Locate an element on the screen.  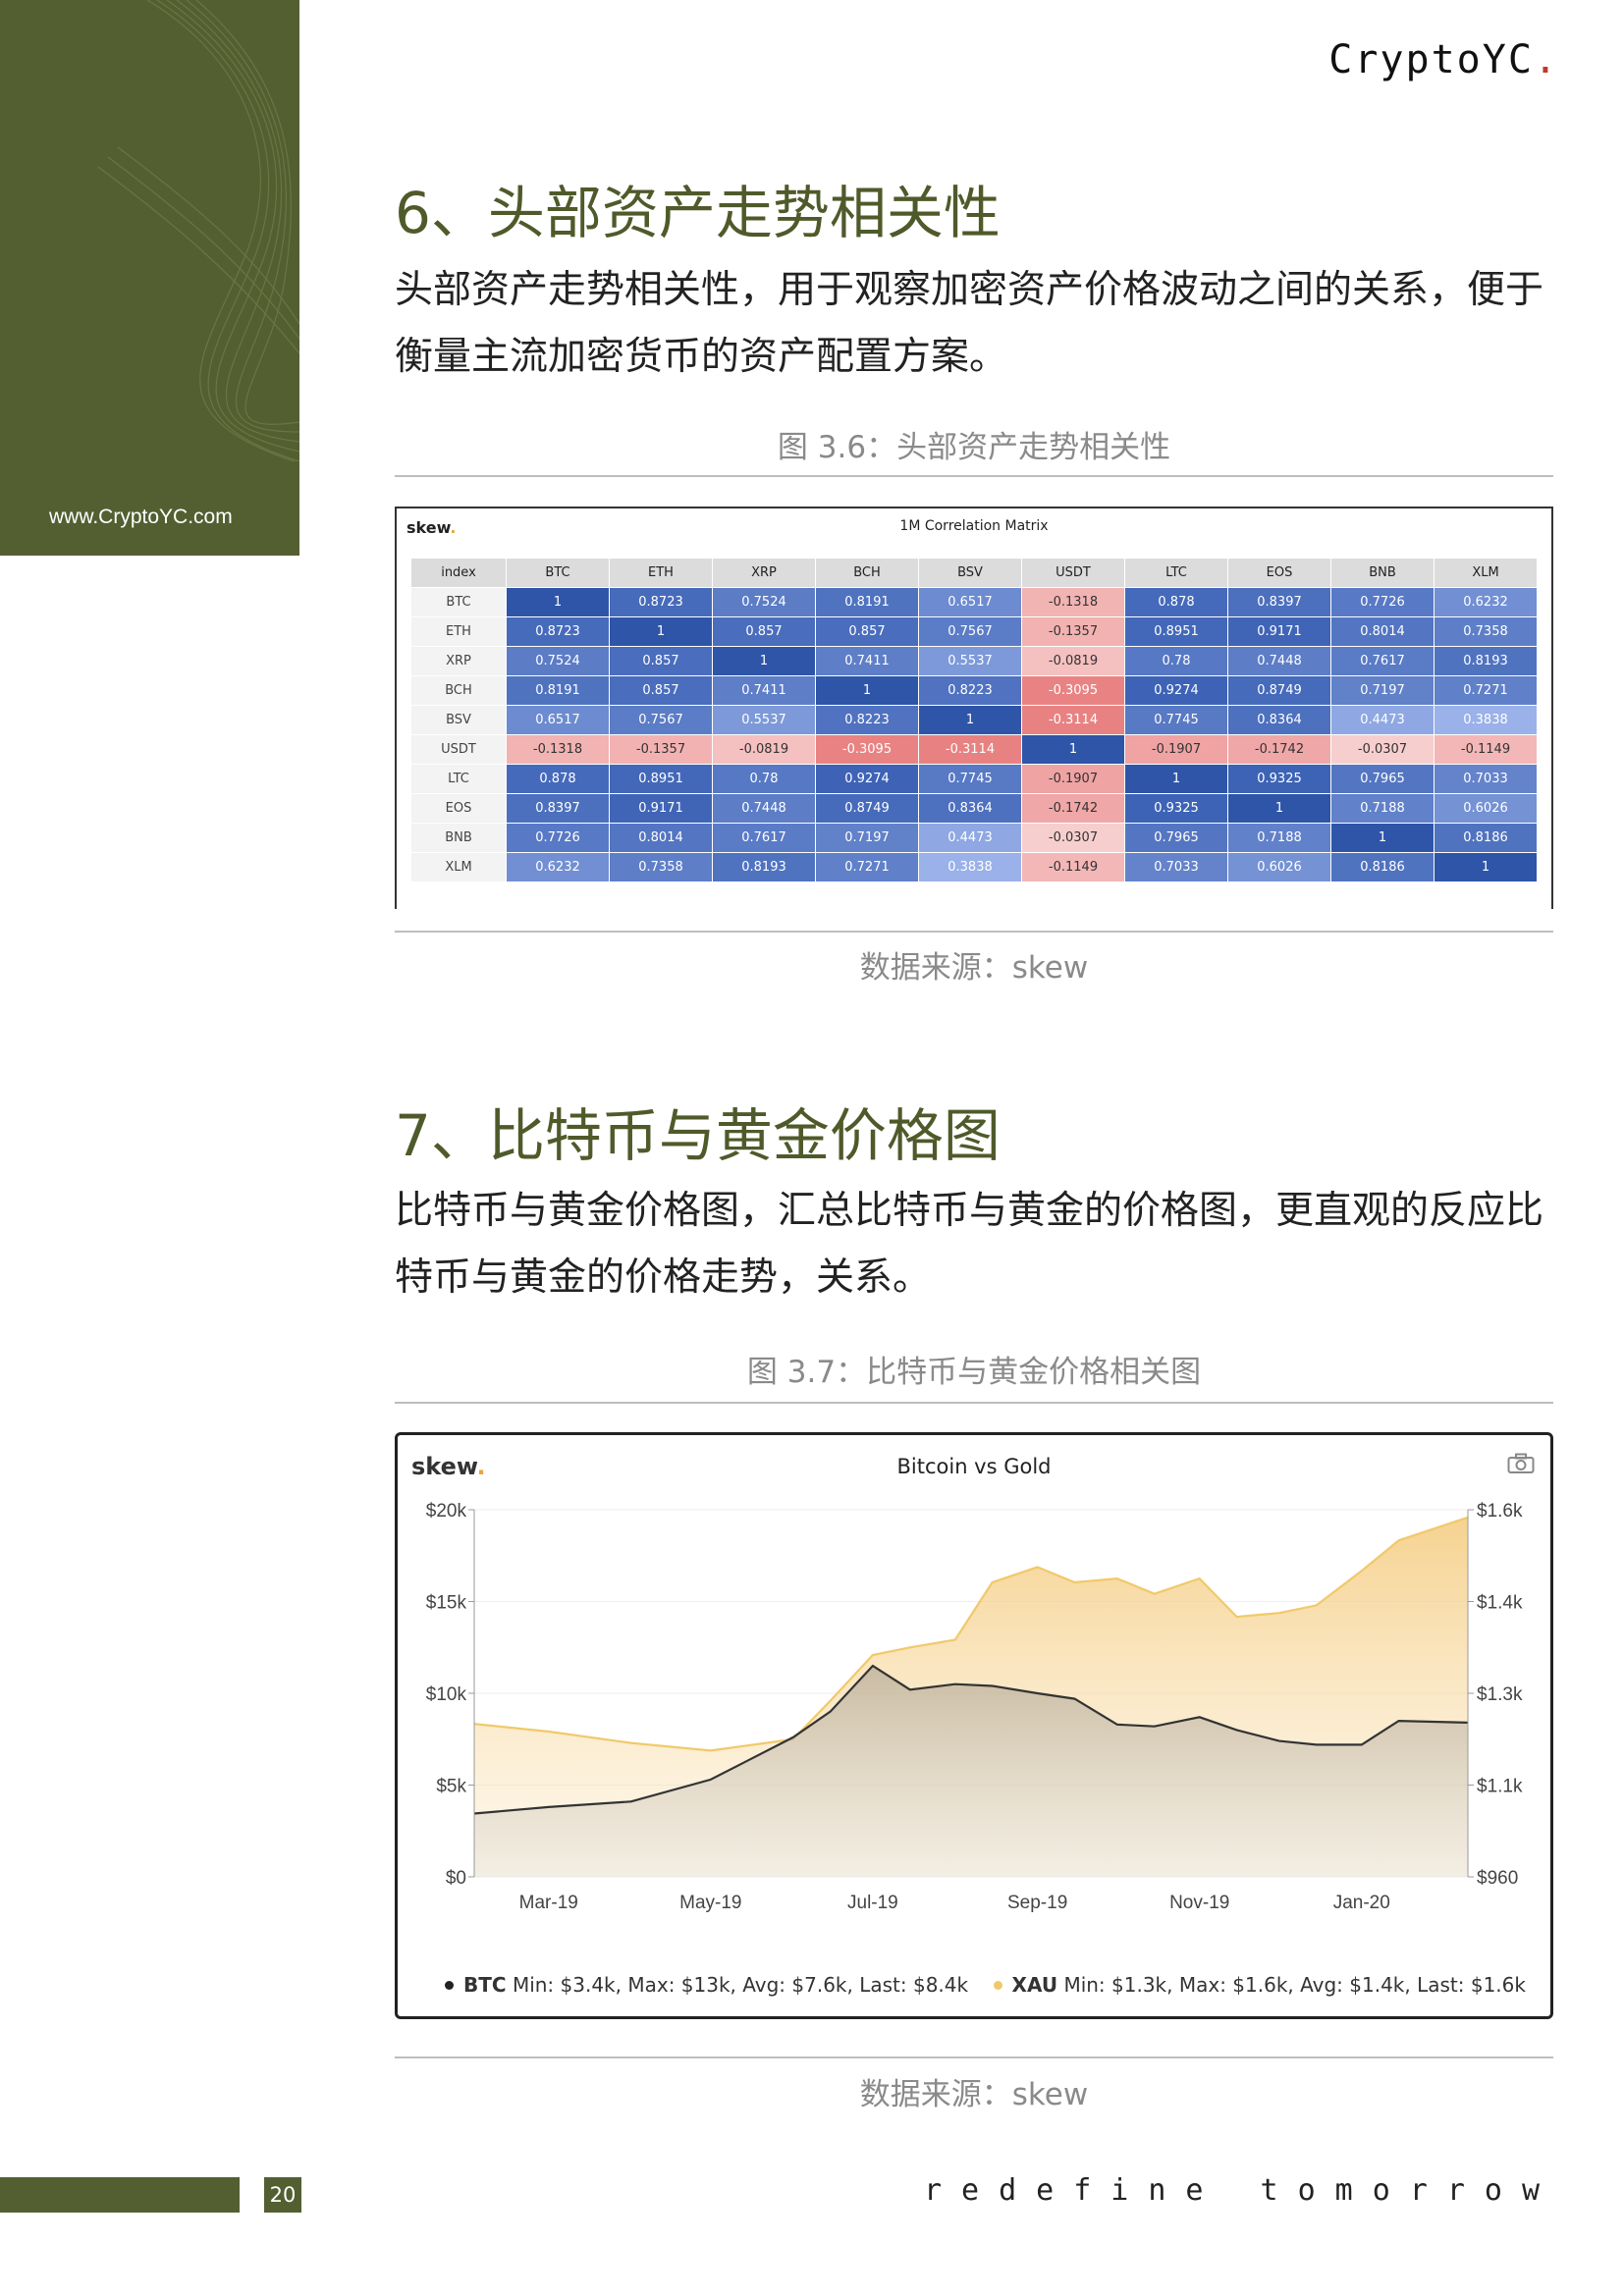
correlation-cell: 0.7567 is located at coordinates (661, 720).